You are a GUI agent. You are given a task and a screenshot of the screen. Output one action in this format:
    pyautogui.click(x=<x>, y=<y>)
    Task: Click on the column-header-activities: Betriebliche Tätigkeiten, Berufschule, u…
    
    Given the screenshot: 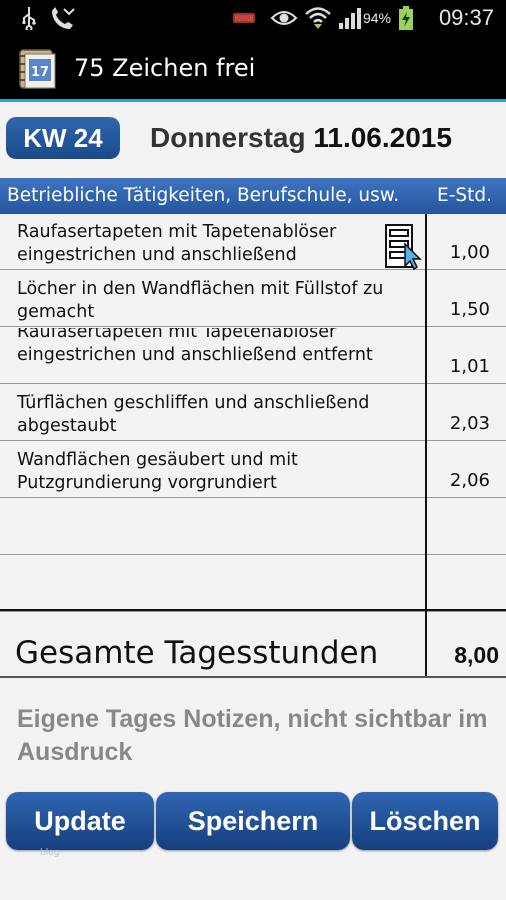 What is the action you would take?
    pyautogui.click(x=203, y=195)
    